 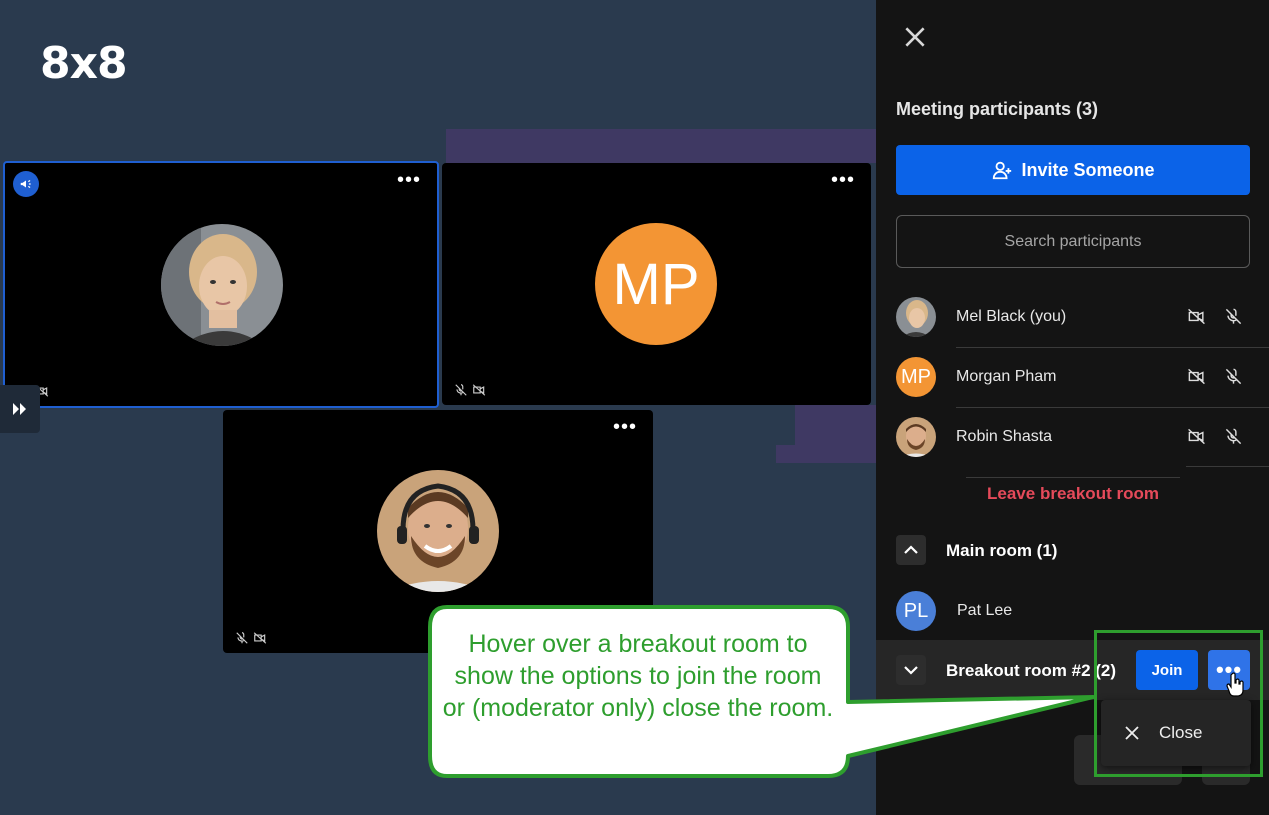 I want to click on participant-name: Robin Shasta, so click(x=1004, y=436).